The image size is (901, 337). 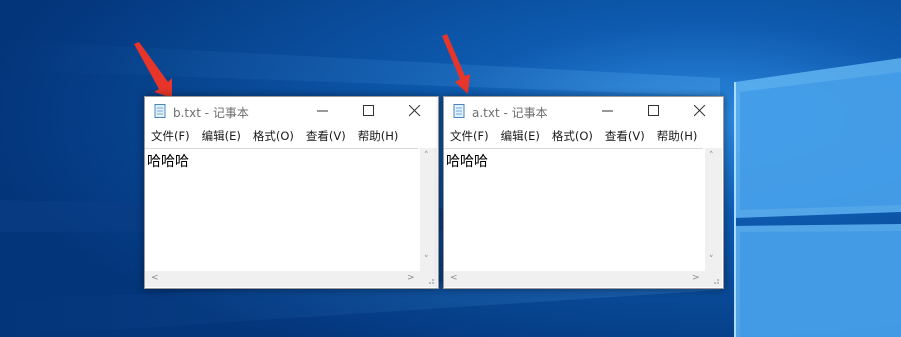 What do you see at coordinates (510, 113) in the screenshot?
I see `window-title: a.txt - 记事本` at bounding box center [510, 113].